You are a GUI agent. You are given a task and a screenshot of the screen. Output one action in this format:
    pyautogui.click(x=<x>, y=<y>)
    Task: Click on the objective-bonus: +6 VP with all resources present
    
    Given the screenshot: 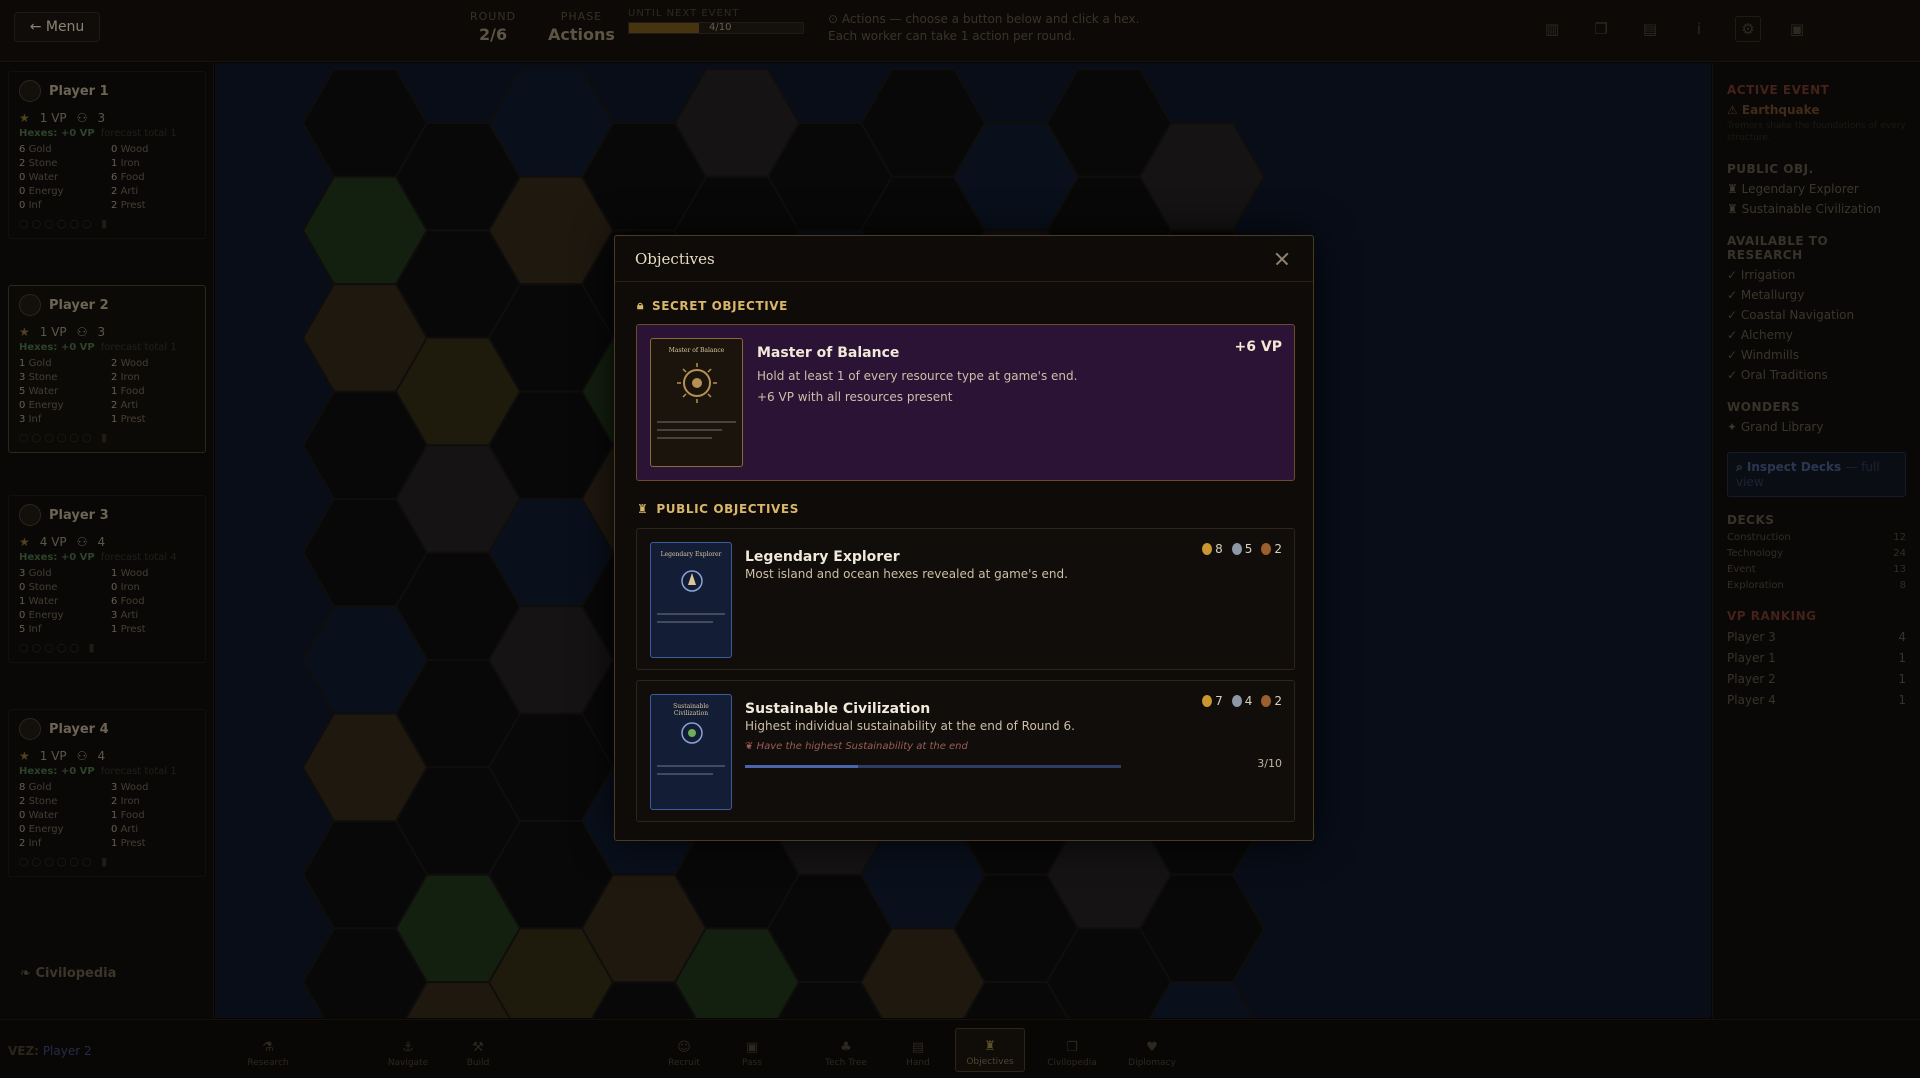 What is the action you would take?
    pyautogui.click(x=855, y=397)
    